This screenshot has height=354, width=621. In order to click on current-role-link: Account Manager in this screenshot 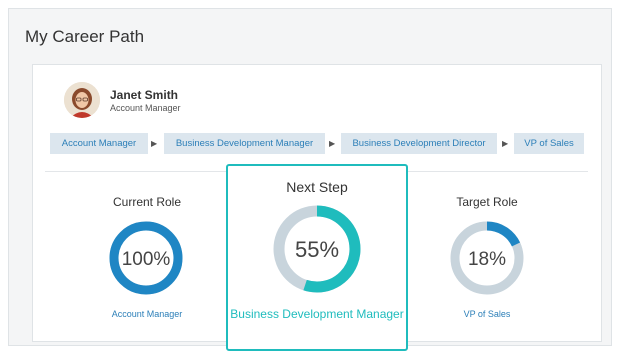, I will do `click(147, 314)`.